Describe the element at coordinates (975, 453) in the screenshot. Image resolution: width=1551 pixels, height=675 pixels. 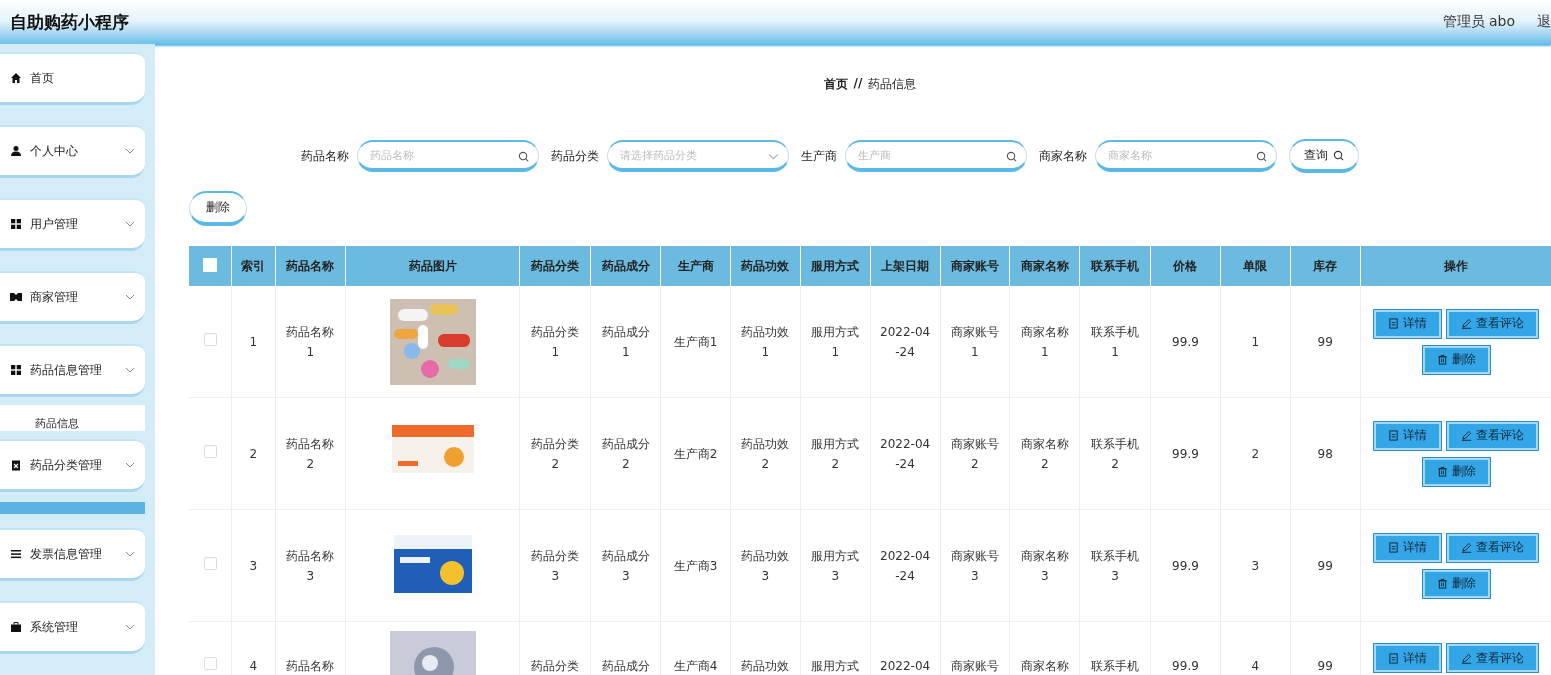
I see `table-cell: 商家账号 2` at that location.